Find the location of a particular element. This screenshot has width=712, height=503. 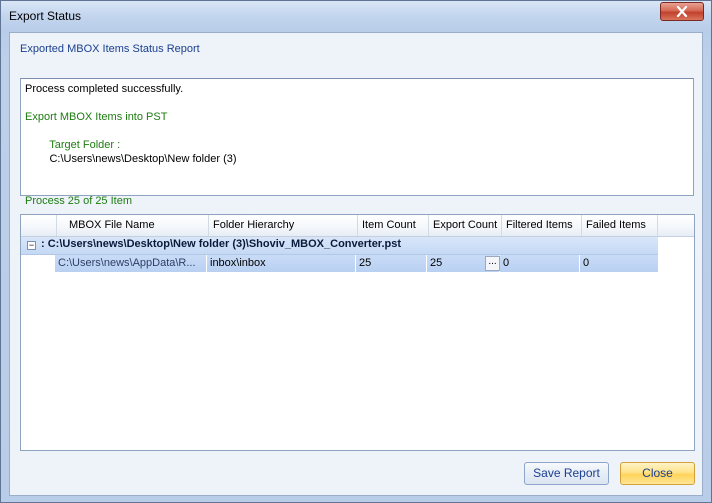

grid-header-spacer is located at coordinates (39, 225).